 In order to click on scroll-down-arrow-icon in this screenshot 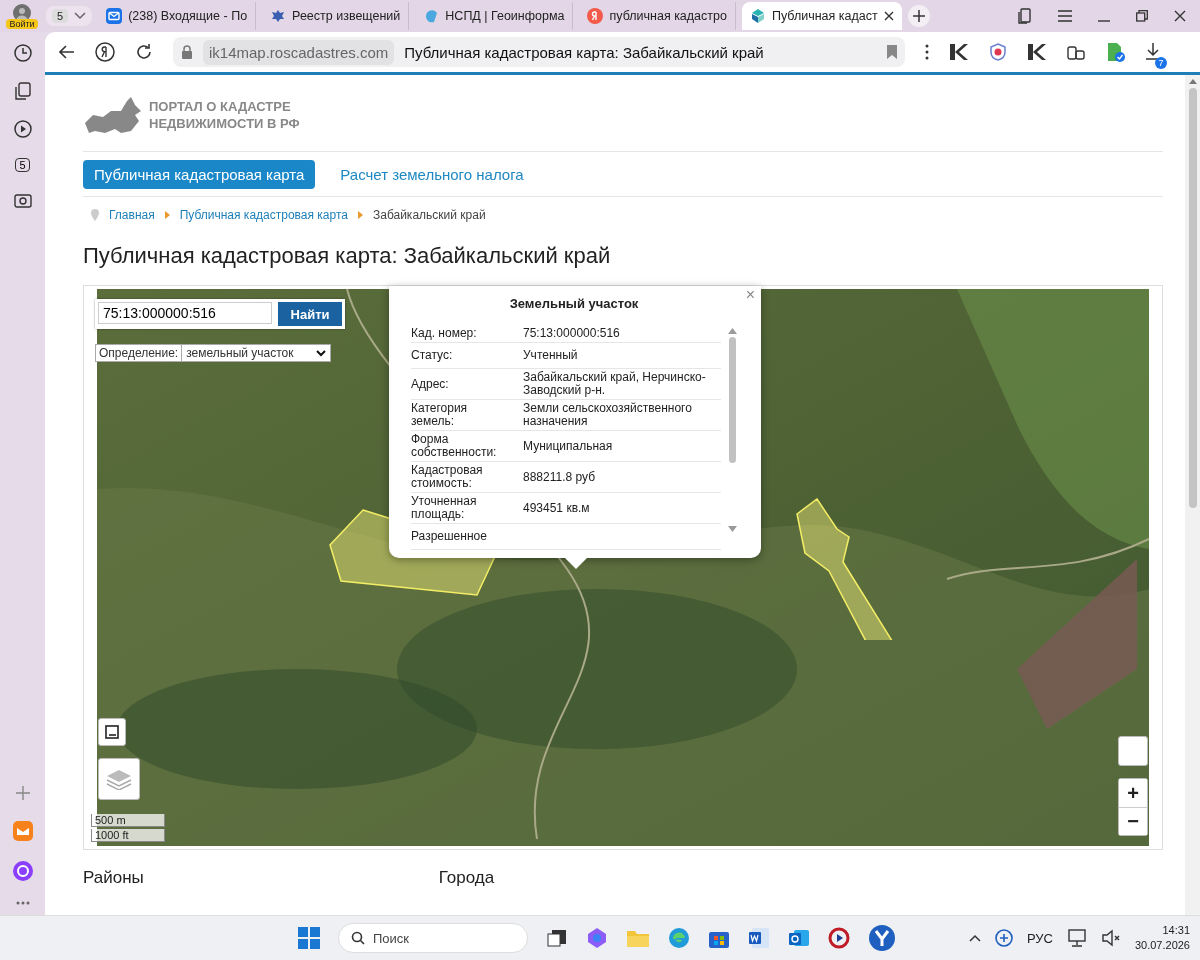, I will do `click(732, 529)`.